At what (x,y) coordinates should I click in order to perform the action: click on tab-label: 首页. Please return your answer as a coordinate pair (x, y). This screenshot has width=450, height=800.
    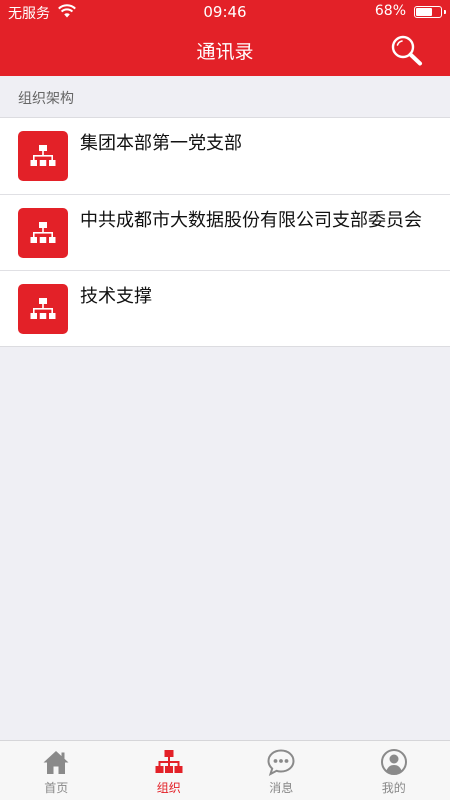
    Looking at the image, I should click on (56, 788).